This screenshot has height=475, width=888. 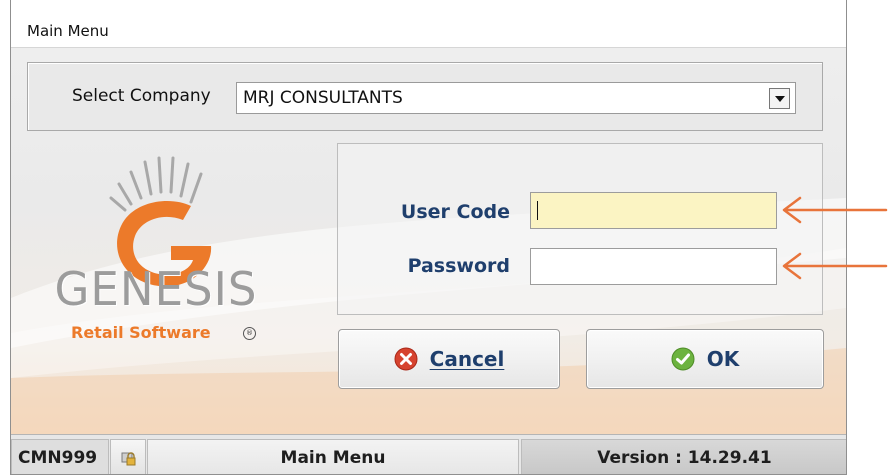 What do you see at coordinates (333, 456) in the screenshot?
I see `status-title: Main Menu` at bounding box center [333, 456].